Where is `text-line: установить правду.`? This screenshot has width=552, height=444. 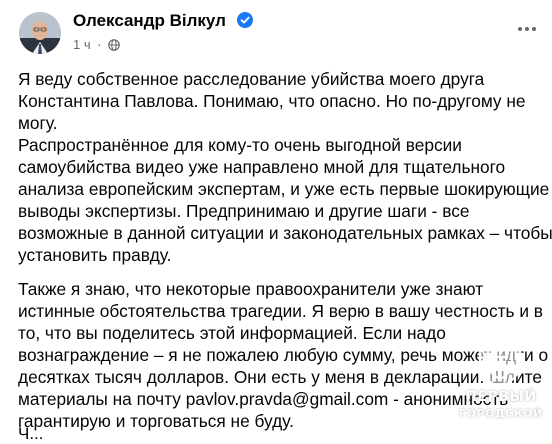 text-line: установить правду. is located at coordinates (95, 255).